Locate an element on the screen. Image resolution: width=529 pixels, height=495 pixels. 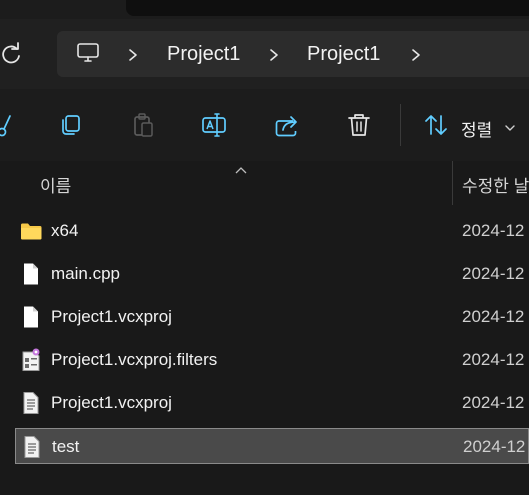
delete-icon is located at coordinates (359, 125).